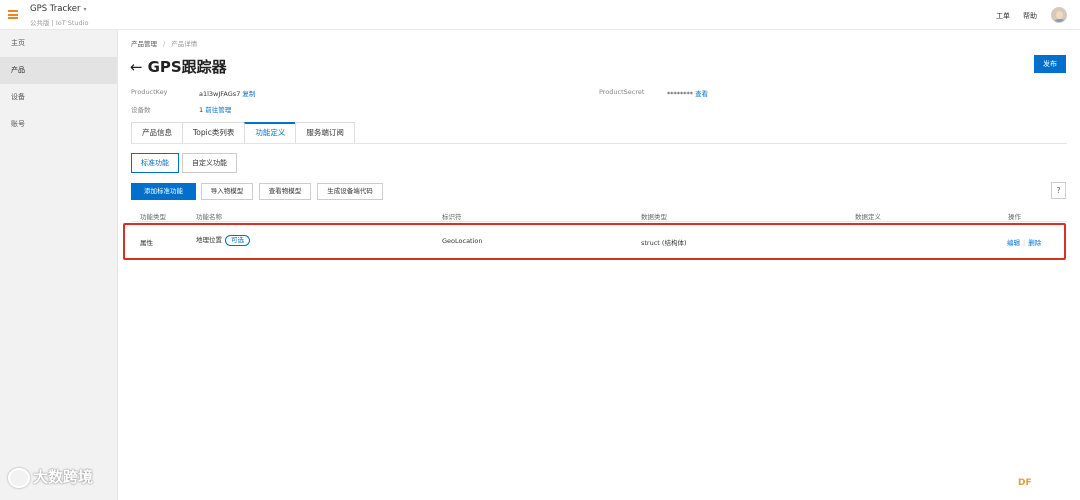 The width and height of the screenshot is (1080, 500). I want to click on corner-logo: DF, so click(1025, 483).